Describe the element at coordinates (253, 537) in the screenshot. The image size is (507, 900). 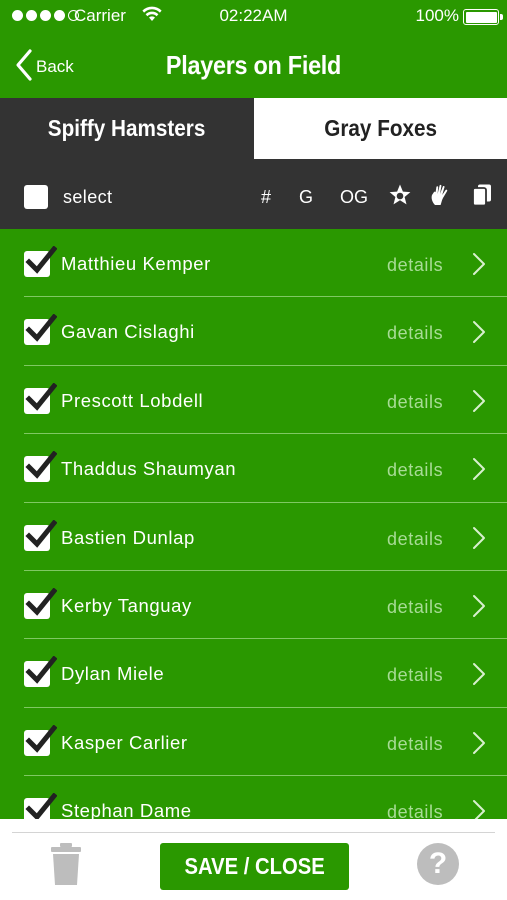
I see `player-row: Bastien Dunlap details` at that location.